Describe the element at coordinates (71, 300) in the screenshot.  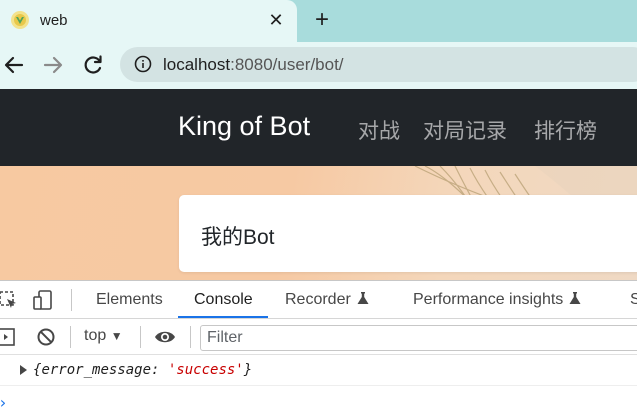
I see `devtools-separator` at that location.